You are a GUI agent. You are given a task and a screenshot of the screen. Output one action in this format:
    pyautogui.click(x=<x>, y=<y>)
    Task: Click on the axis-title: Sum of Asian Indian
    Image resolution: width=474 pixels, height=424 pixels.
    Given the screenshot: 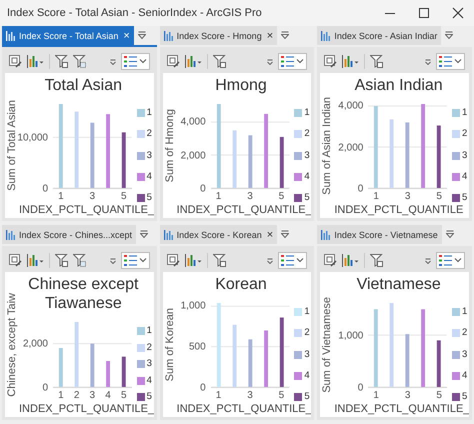 What is the action you would take?
    pyautogui.click(x=327, y=145)
    